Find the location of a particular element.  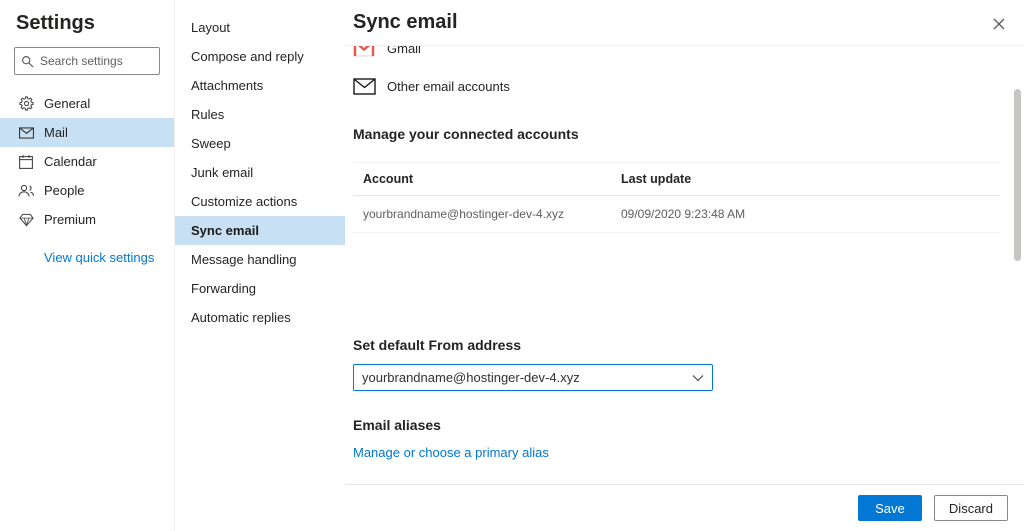

sidebar-item-general: General is located at coordinates (87, 103).